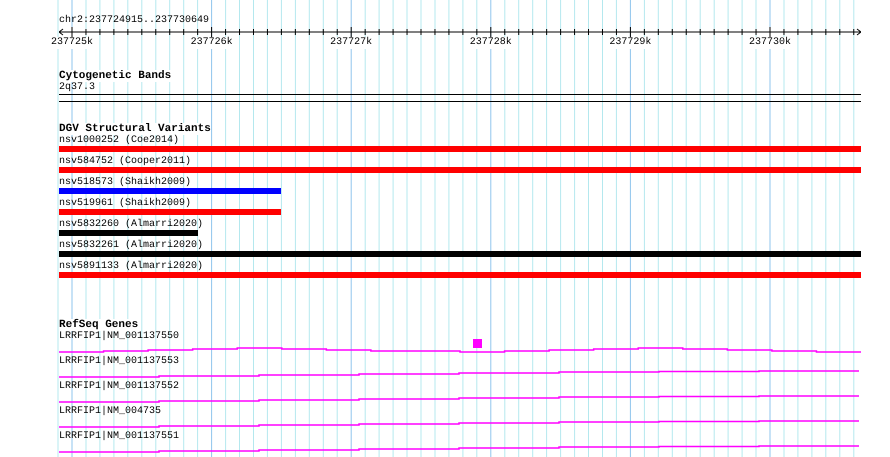 This screenshot has height=457, width=890. Describe the element at coordinates (211, 43) in the screenshot. I see `ruler-tick-label: 237726k` at that location.